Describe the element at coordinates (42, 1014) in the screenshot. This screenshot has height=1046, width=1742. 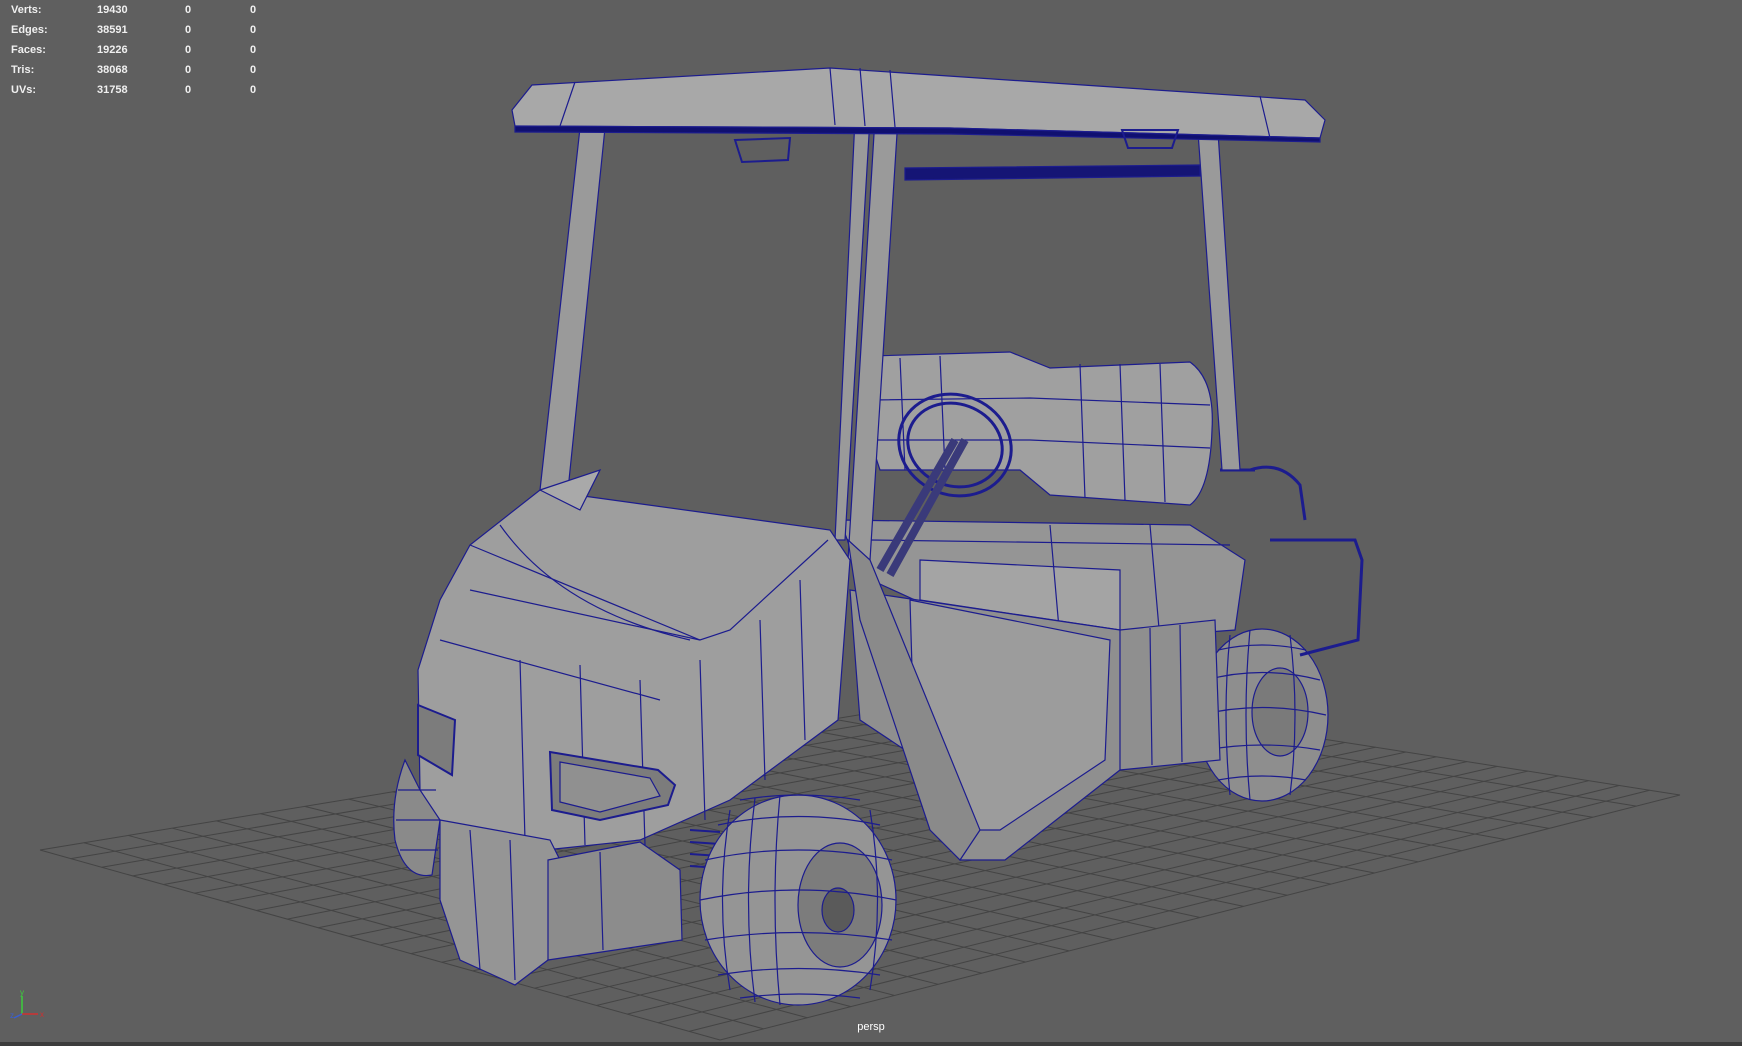
I see `x-axis-label: x` at that location.